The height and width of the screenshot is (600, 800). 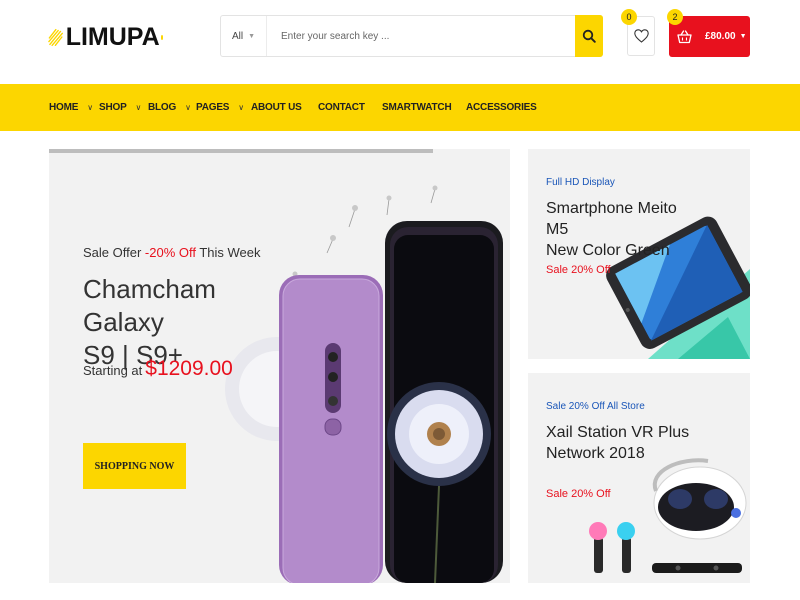 I want to click on promo-title-line: Xail Station VR Plus, so click(x=618, y=432).